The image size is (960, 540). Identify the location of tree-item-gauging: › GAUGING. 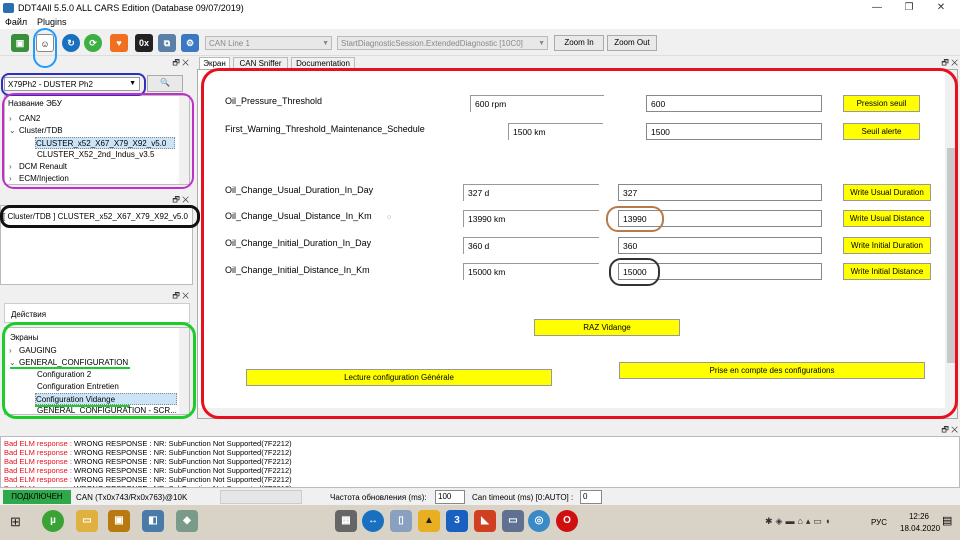
(33, 351).